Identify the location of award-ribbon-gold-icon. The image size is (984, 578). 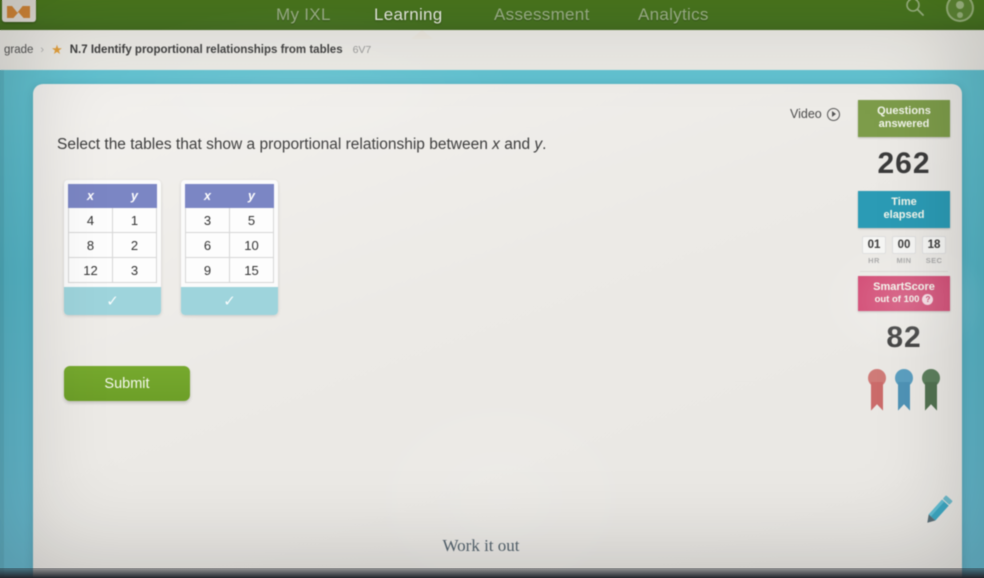
(931, 389).